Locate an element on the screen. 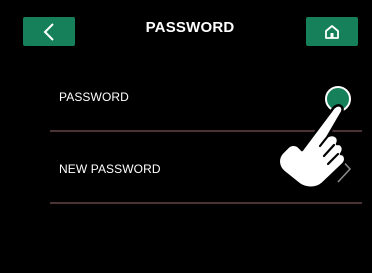  pointing-hand-icon is located at coordinates (312, 146).